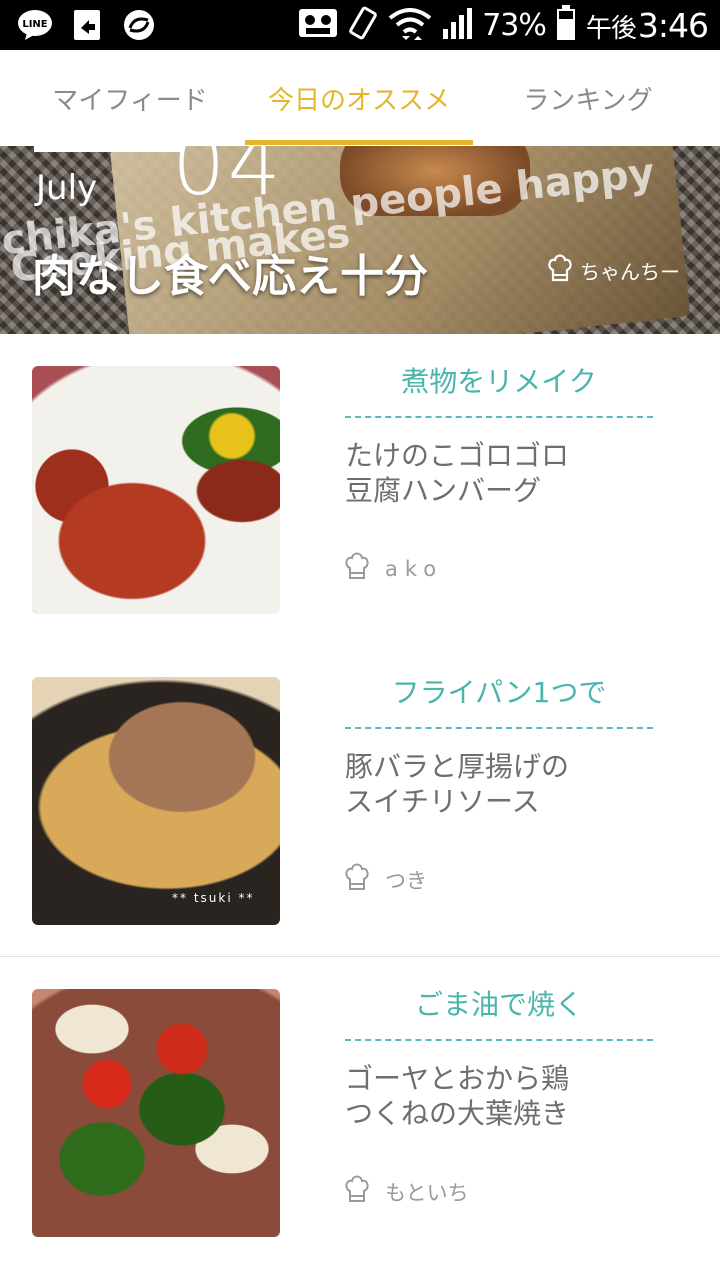  I want to click on recipe-title-line2: 豆腐ハンバーグ, so click(443, 490).